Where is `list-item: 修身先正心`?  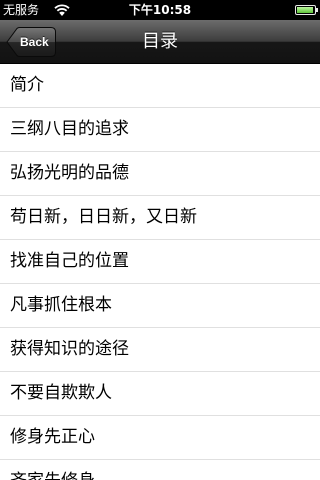
list-item: 修身先正心 is located at coordinates (160, 438).